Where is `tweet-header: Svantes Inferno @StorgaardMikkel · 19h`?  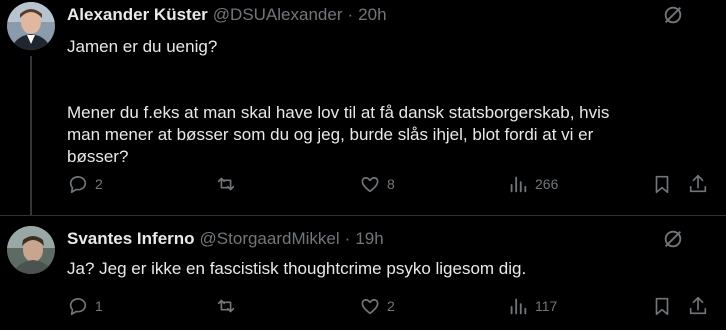
tweet-header: Svantes Inferno @StorgaardMikkel · 19h is located at coordinates (361, 239).